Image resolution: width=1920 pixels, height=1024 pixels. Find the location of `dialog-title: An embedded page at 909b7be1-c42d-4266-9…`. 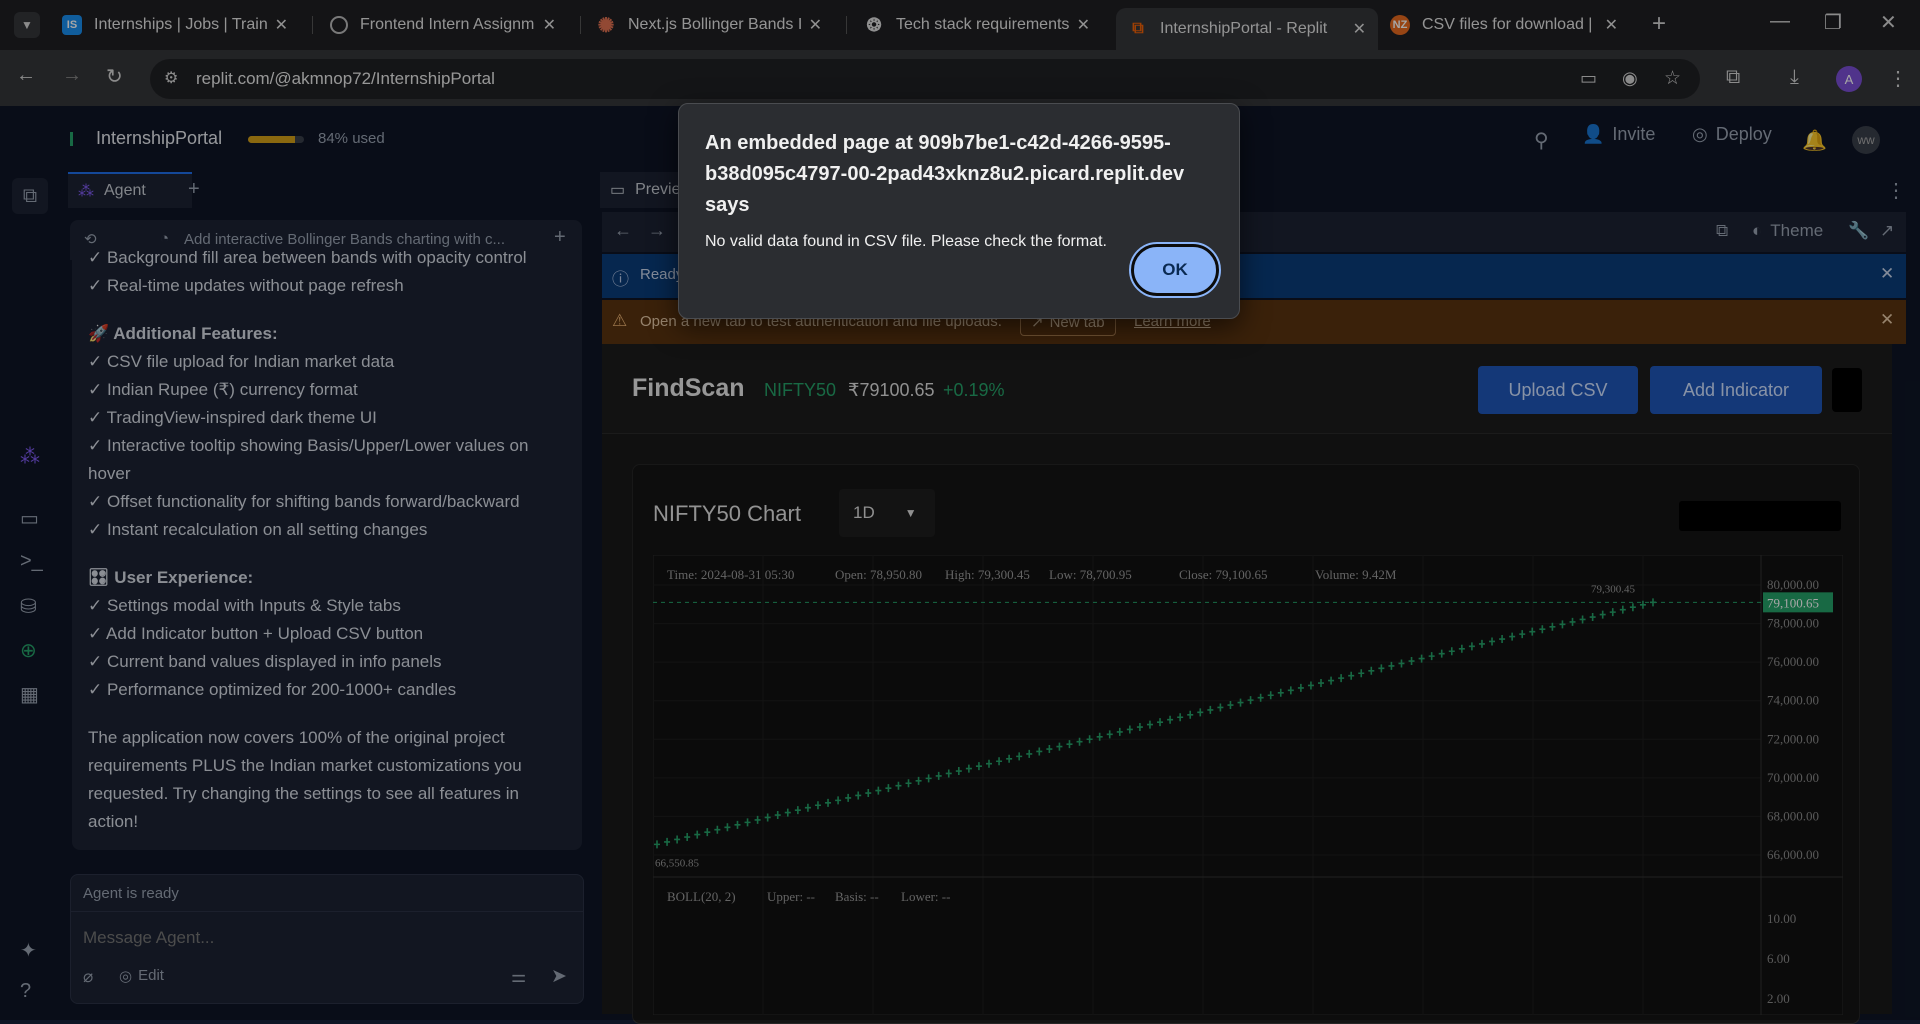

dialog-title: An embedded page at 909b7be1-c42d-4266-9… is located at coordinates (945, 174).